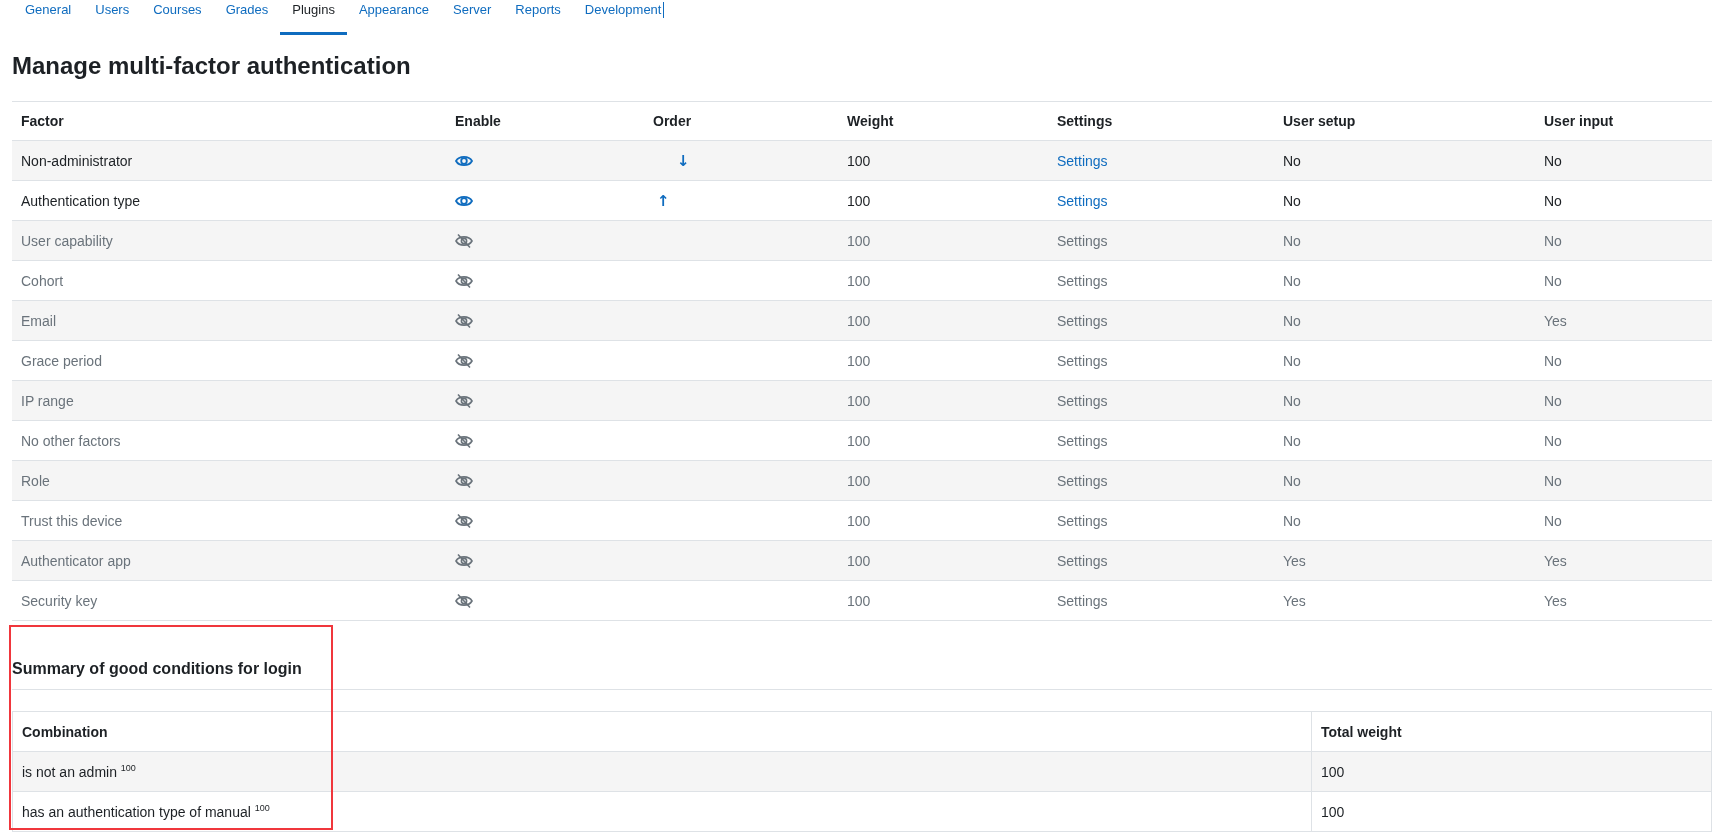 Image resolution: width=1712 pixels, height=837 pixels. Describe the element at coordinates (683, 160) in the screenshot. I see `move-arrow-icon: ↓` at that location.